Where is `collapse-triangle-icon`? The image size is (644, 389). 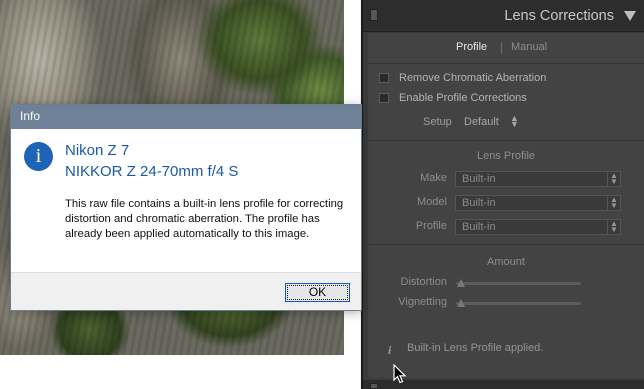
collapse-triangle-icon is located at coordinates (630, 16).